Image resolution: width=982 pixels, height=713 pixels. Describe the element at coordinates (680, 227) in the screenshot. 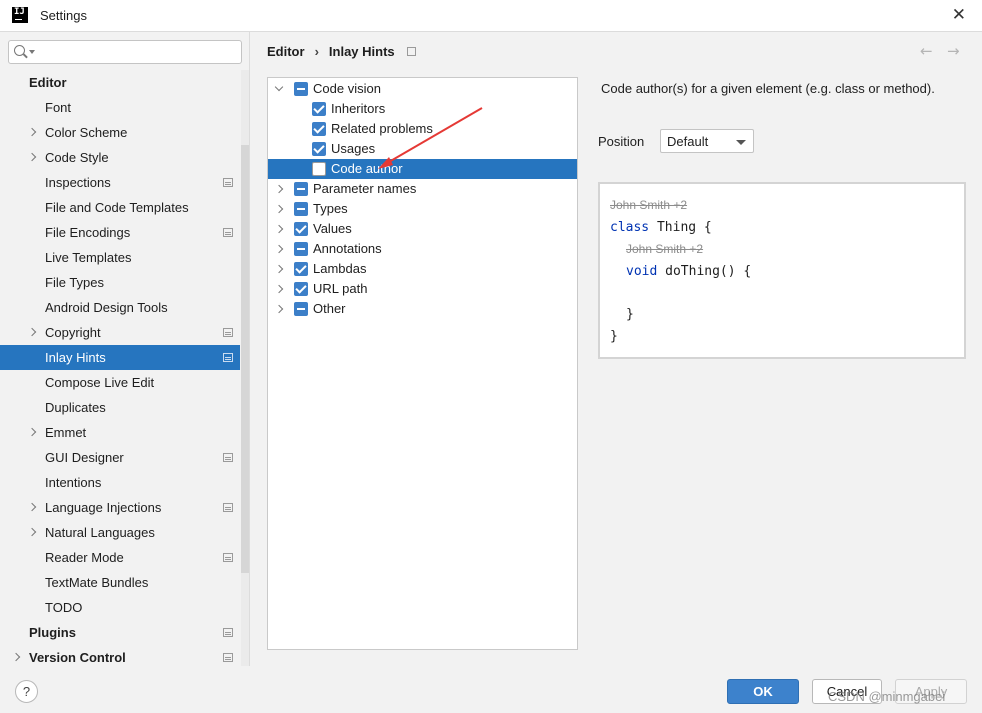

I see `class-declaration: Thing {` at that location.